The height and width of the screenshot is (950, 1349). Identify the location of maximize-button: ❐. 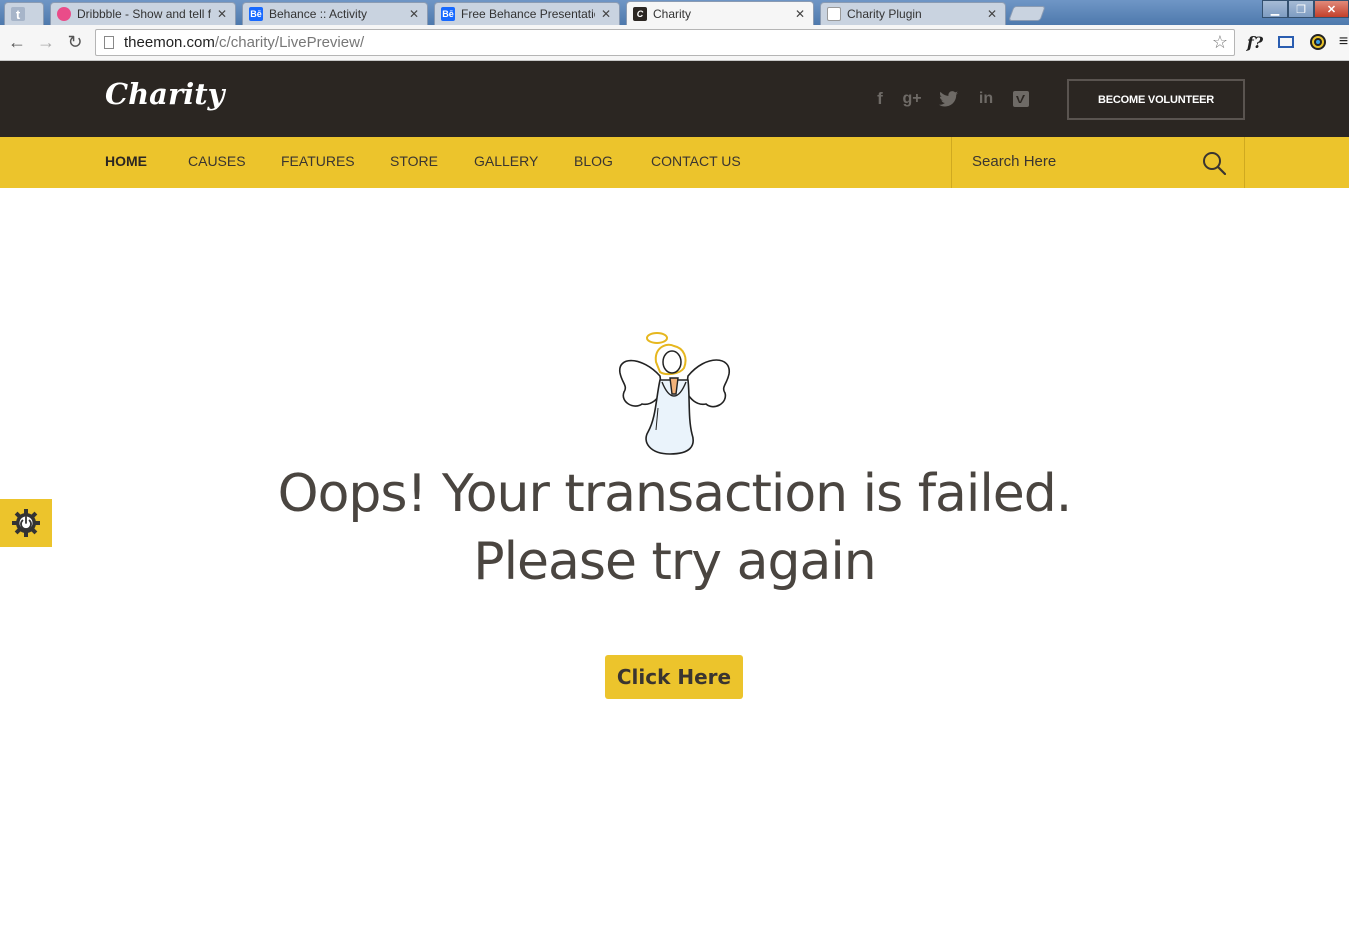
(1301, 9).